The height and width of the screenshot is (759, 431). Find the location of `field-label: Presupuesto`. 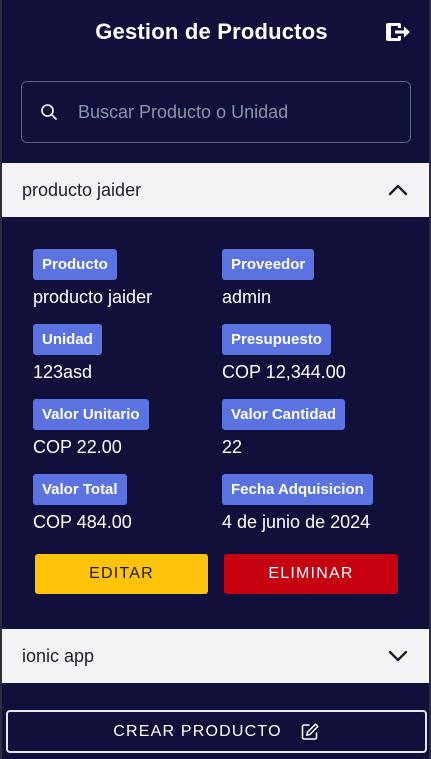

field-label: Presupuesto is located at coordinates (276, 339).